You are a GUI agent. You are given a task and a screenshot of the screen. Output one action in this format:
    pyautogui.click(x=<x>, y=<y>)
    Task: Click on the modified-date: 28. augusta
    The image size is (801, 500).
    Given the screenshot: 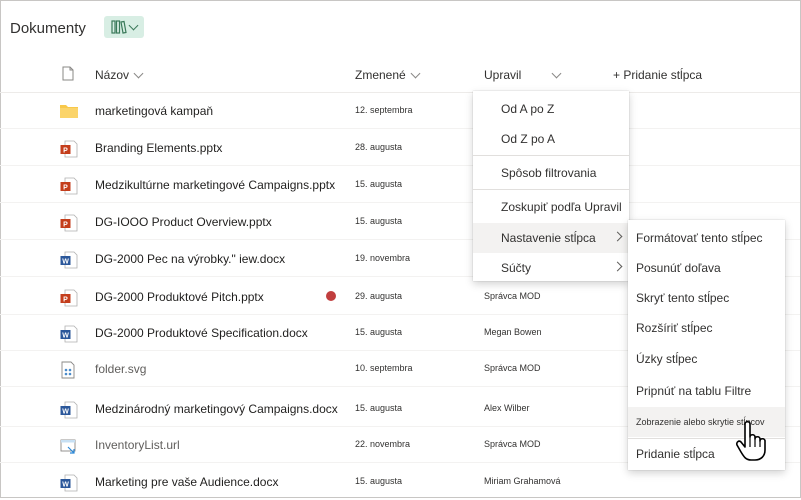 What is the action you would take?
    pyautogui.click(x=379, y=147)
    